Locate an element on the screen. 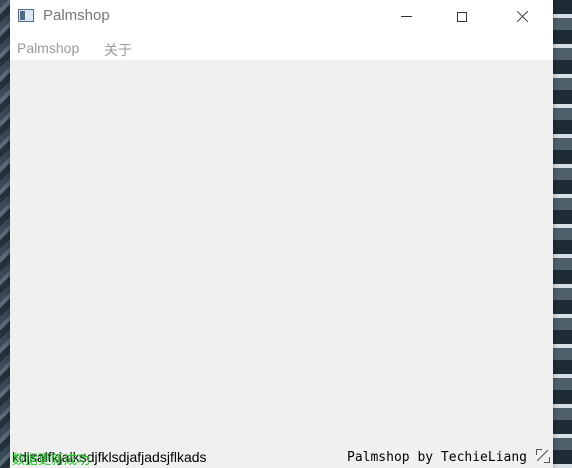  minimize-icon is located at coordinates (406, 16).